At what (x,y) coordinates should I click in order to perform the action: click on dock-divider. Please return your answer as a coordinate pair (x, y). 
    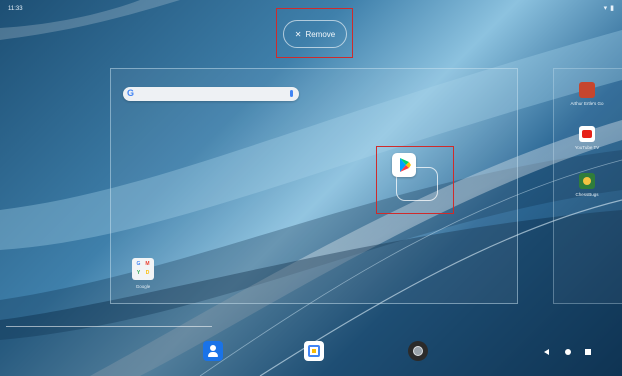
    Looking at the image, I should click on (109, 326).